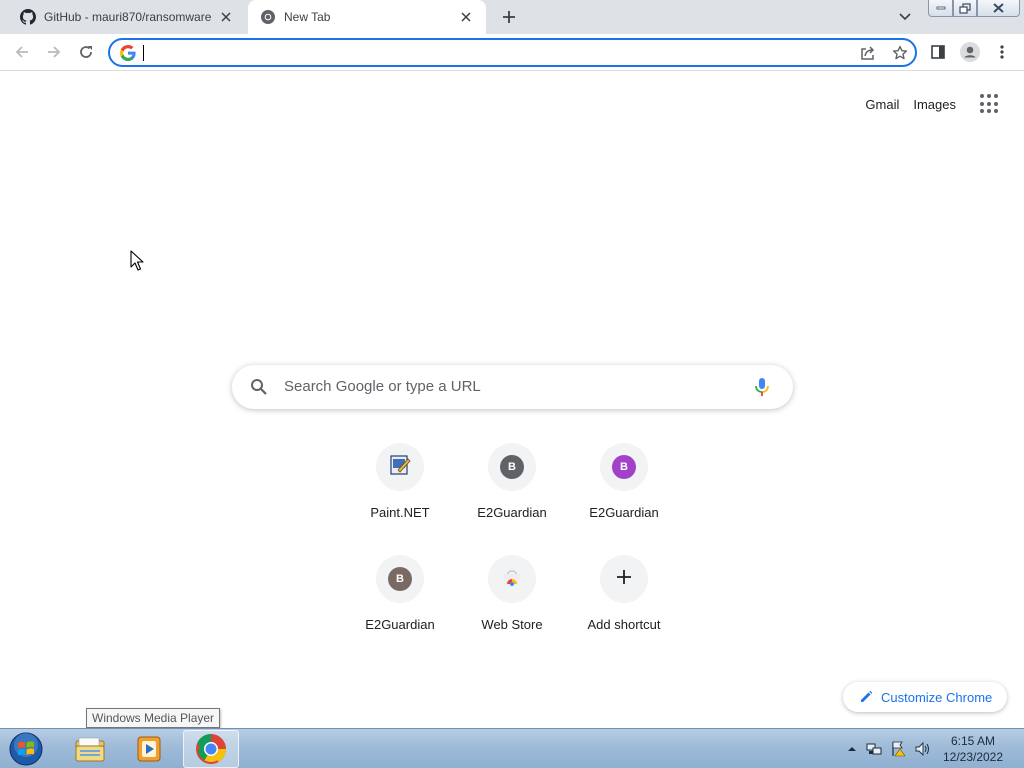 This screenshot has width=1024, height=768. What do you see at coordinates (868, 53) in the screenshot?
I see `share-icon` at bounding box center [868, 53].